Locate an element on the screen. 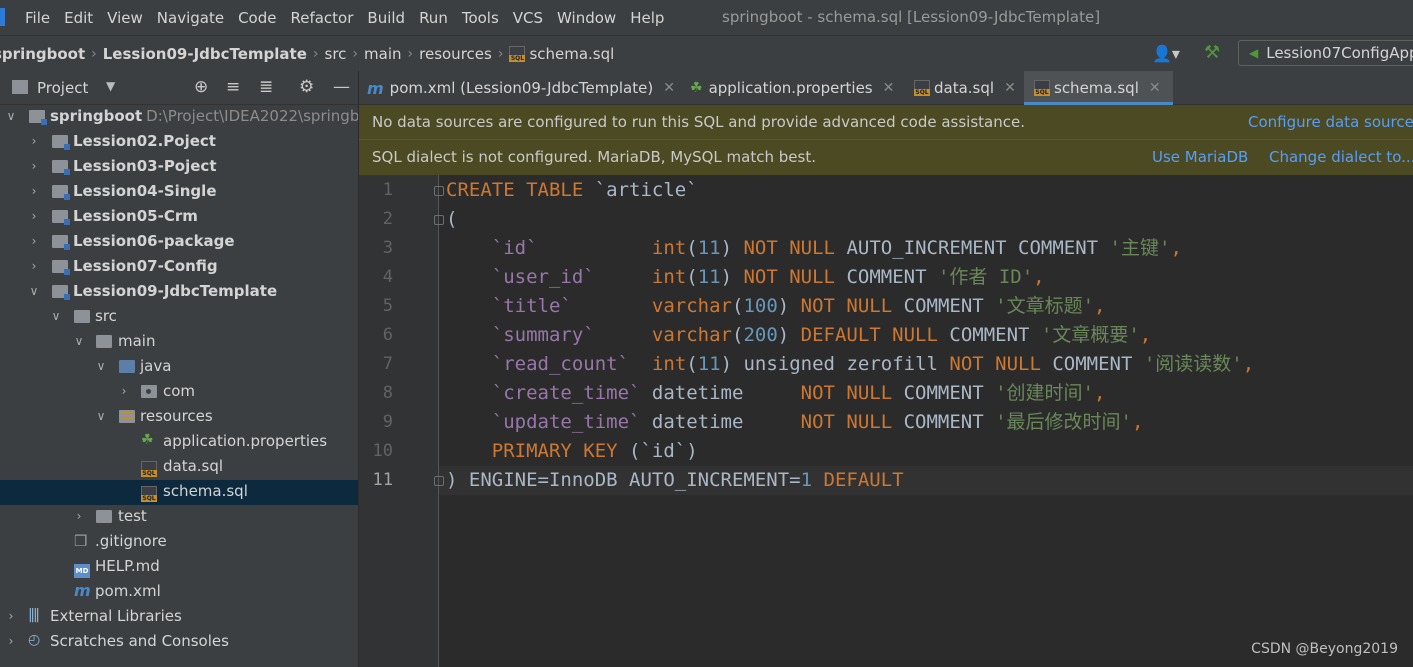 The width and height of the screenshot is (1413, 667). menu-help: Help is located at coordinates (647, 18).